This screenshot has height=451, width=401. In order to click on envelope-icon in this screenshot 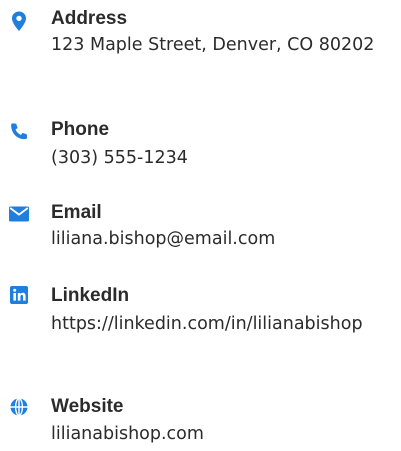, I will do `click(19, 214)`.